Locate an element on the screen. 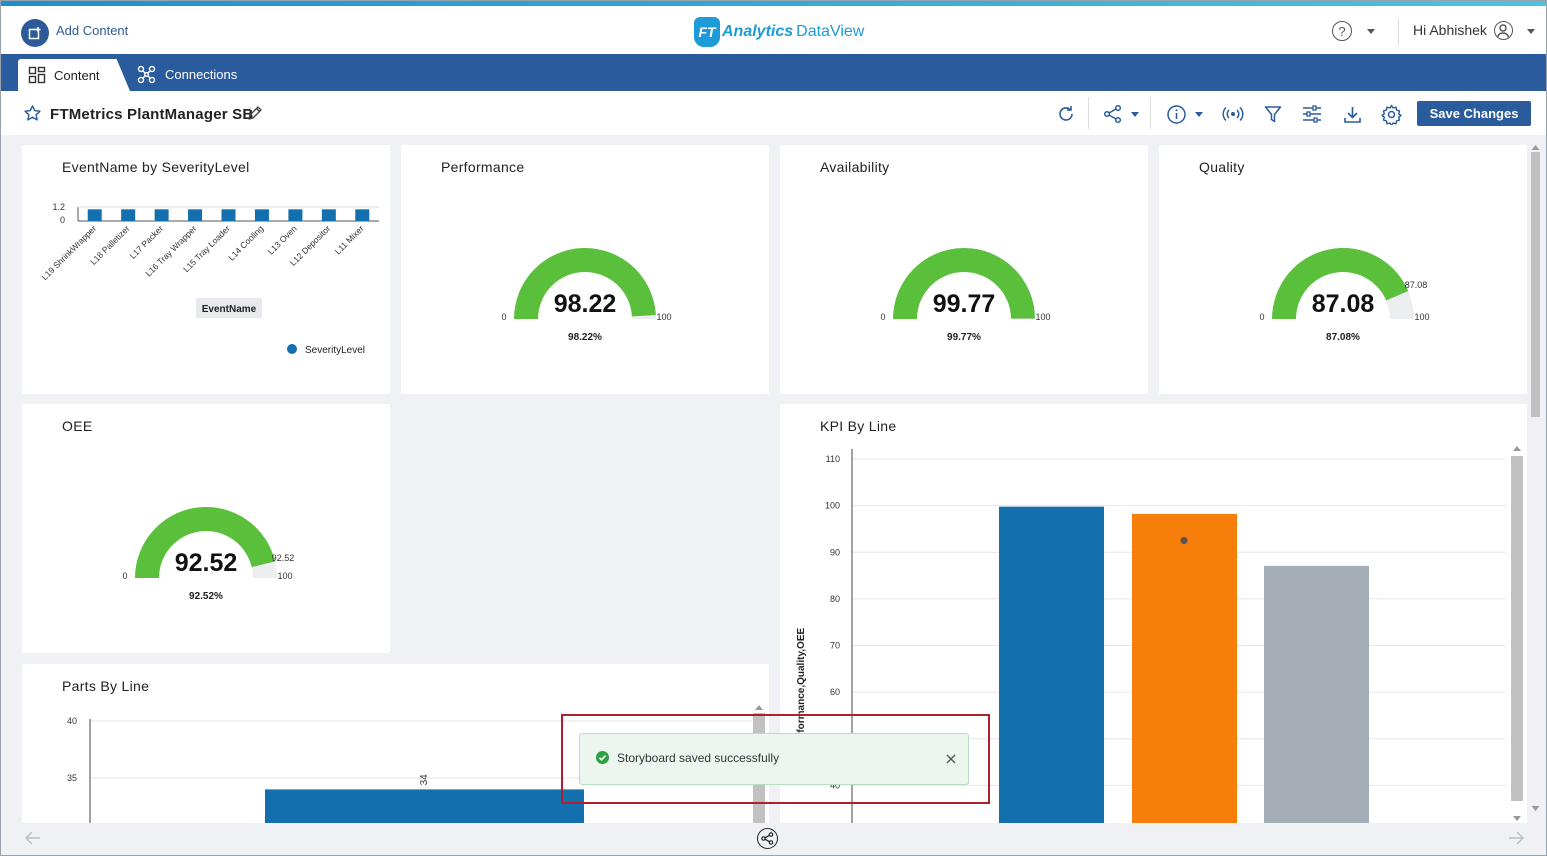 Image resolution: width=1547 pixels, height=856 pixels. user-greeting: Hi Abhishek is located at coordinates (1450, 30).